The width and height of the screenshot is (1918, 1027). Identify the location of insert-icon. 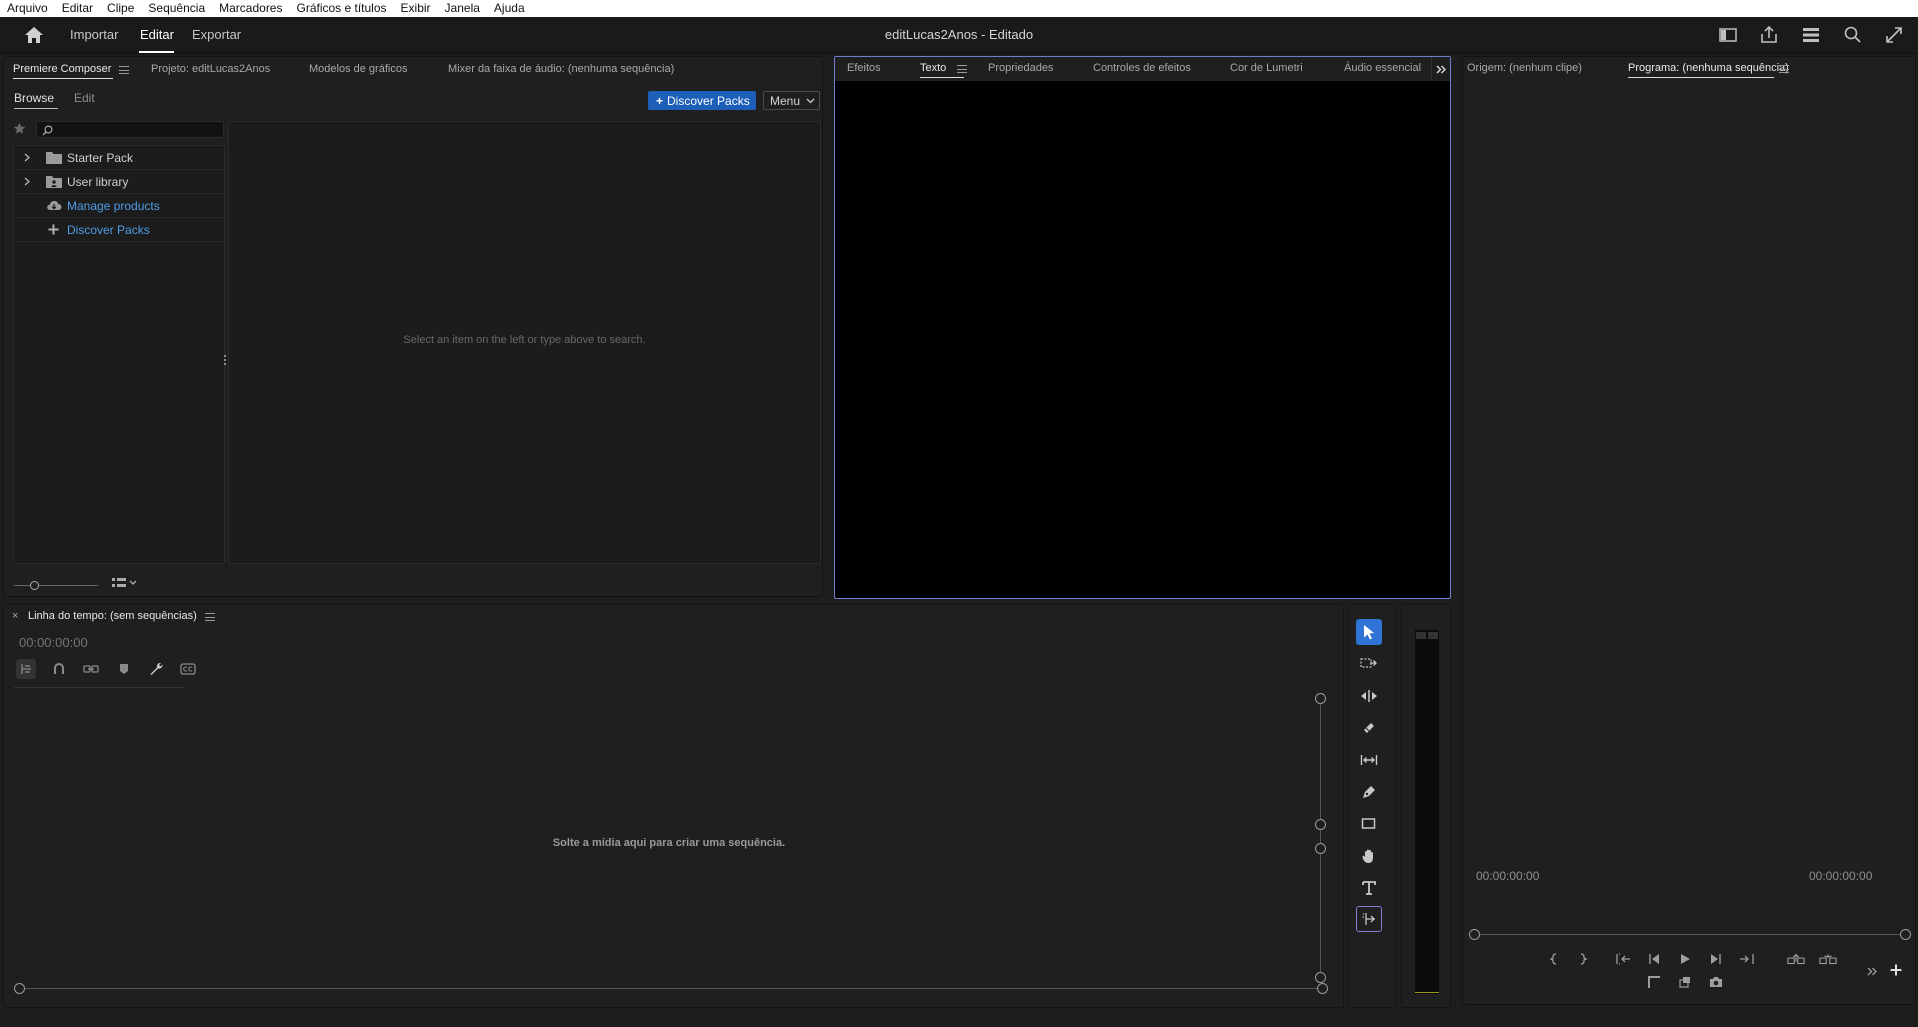
(1654, 982).